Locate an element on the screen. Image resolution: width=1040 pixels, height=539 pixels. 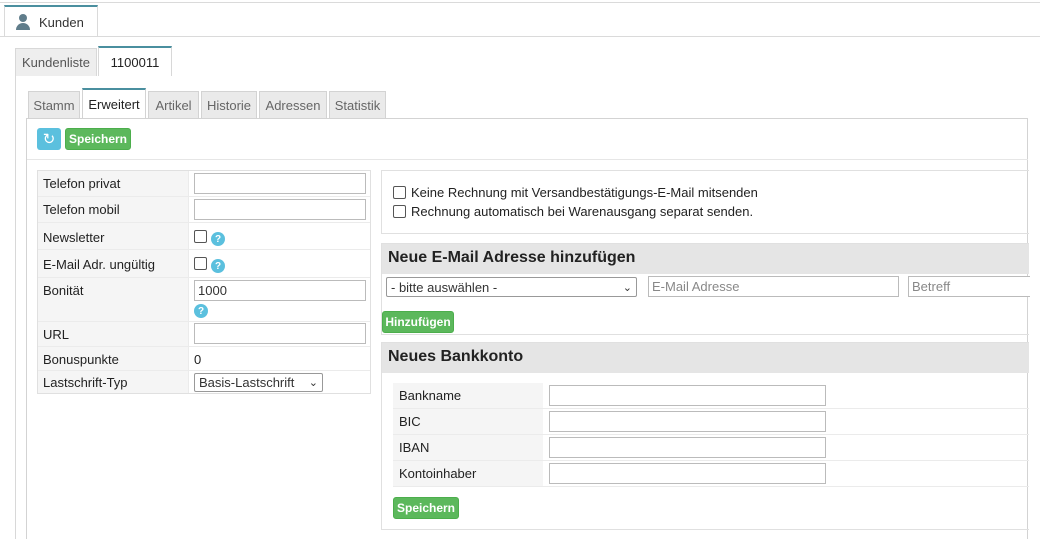
save-bank-button: Speichern is located at coordinates (426, 508).